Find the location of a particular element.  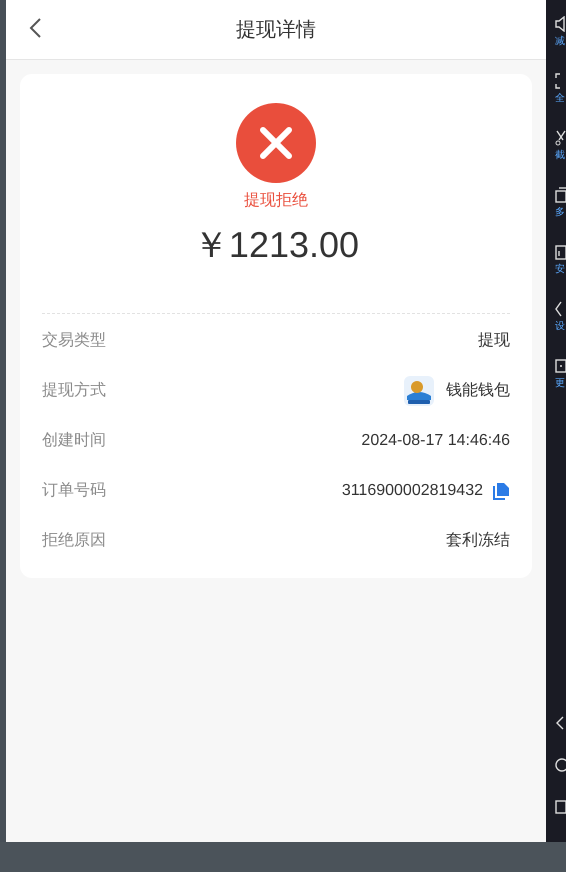

toolbar-label: 多 is located at coordinates (560, 213).